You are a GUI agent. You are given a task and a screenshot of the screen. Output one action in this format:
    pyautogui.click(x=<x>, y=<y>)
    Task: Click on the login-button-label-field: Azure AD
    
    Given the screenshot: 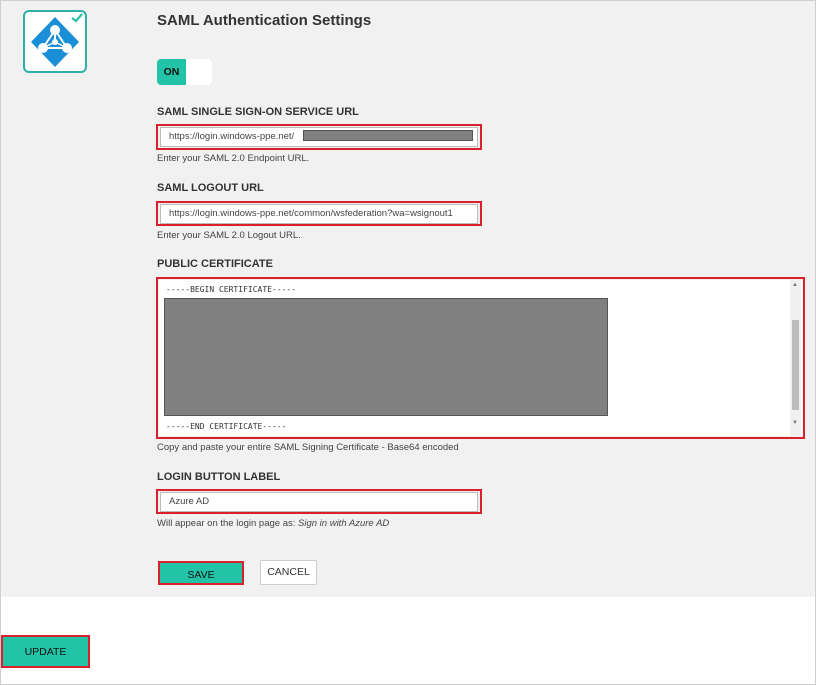 What is the action you would take?
    pyautogui.click(x=319, y=502)
    